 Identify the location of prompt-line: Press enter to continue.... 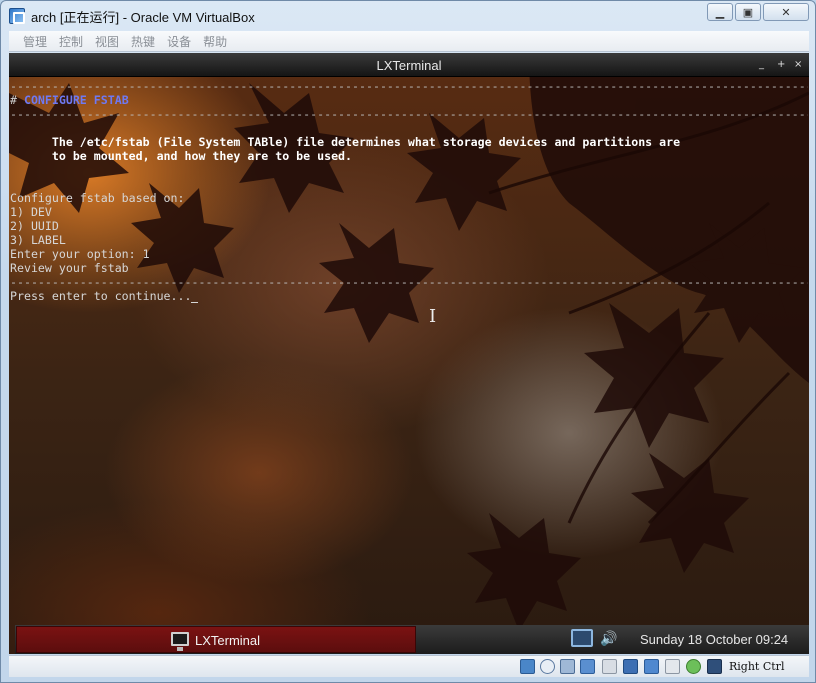
(409, 296).